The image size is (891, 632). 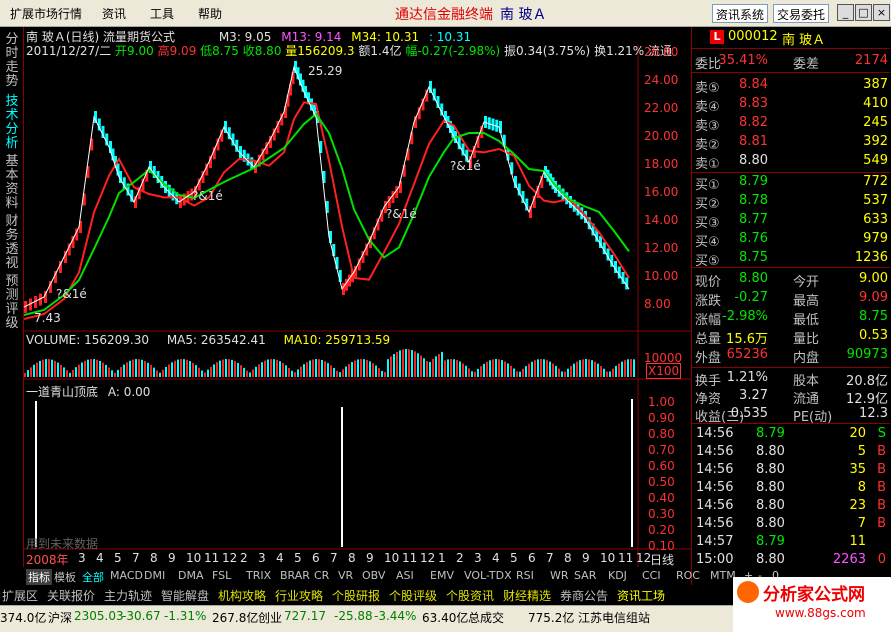 I want to click on nav-tab: 个股资讯, so click(x=470, y=595).